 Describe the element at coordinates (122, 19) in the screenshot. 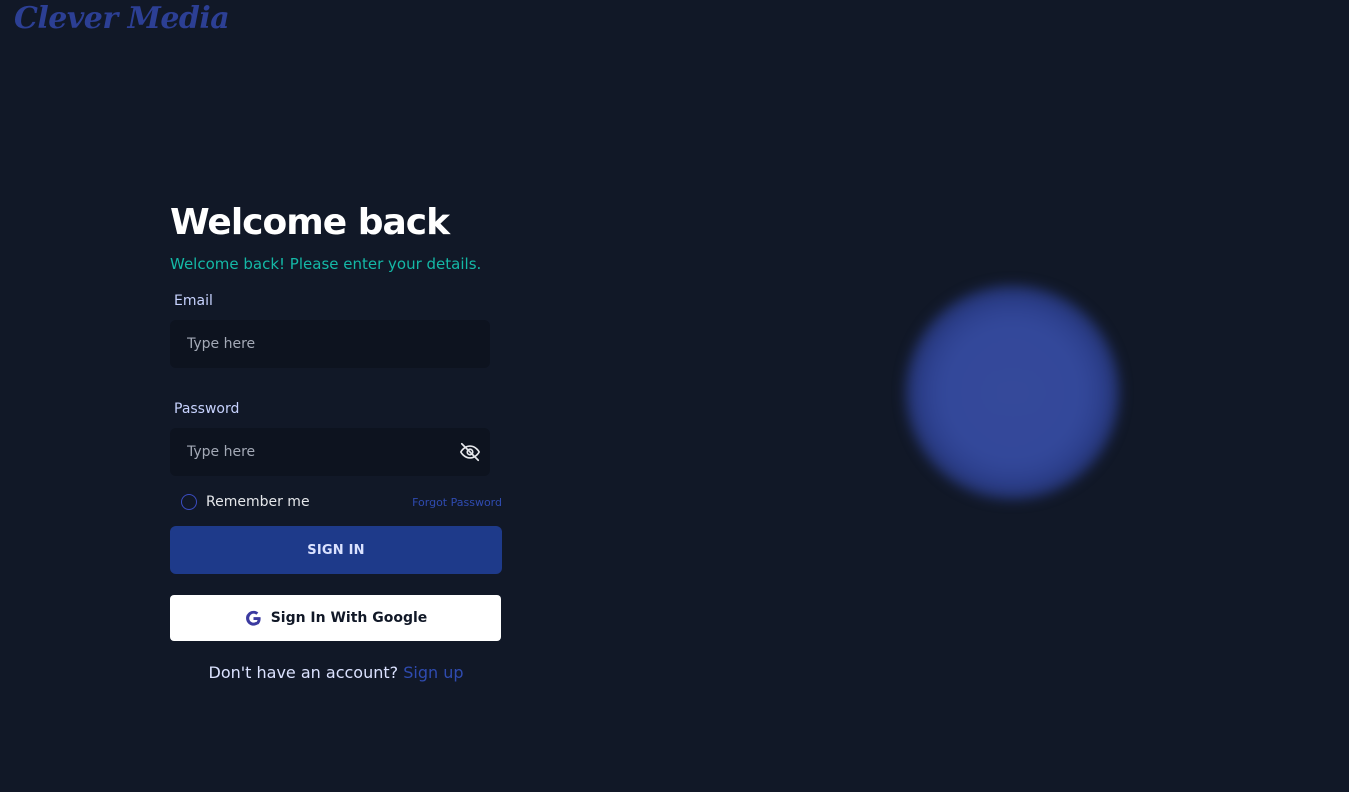

I see `brand-logo: Clever Media` at that location.